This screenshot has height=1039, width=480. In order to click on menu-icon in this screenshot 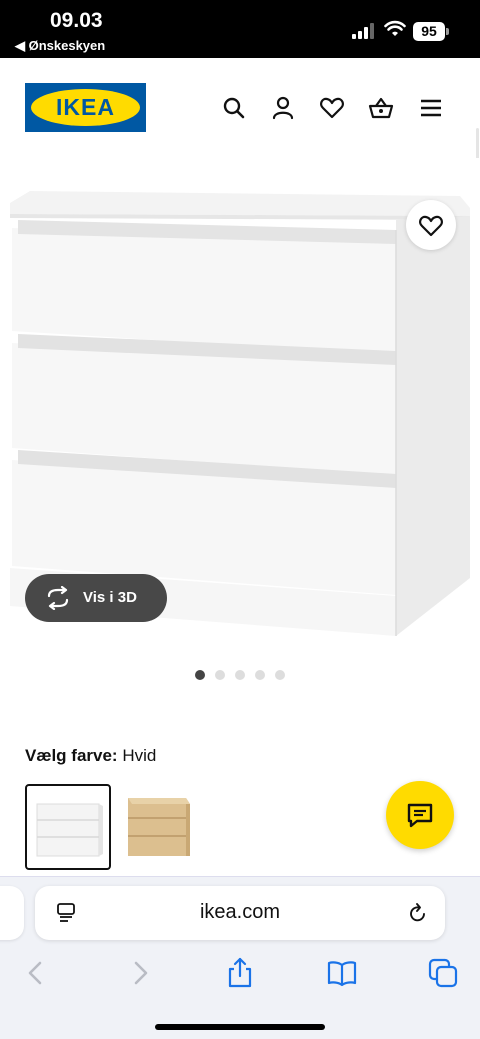, I will do `click(431, 108)`.